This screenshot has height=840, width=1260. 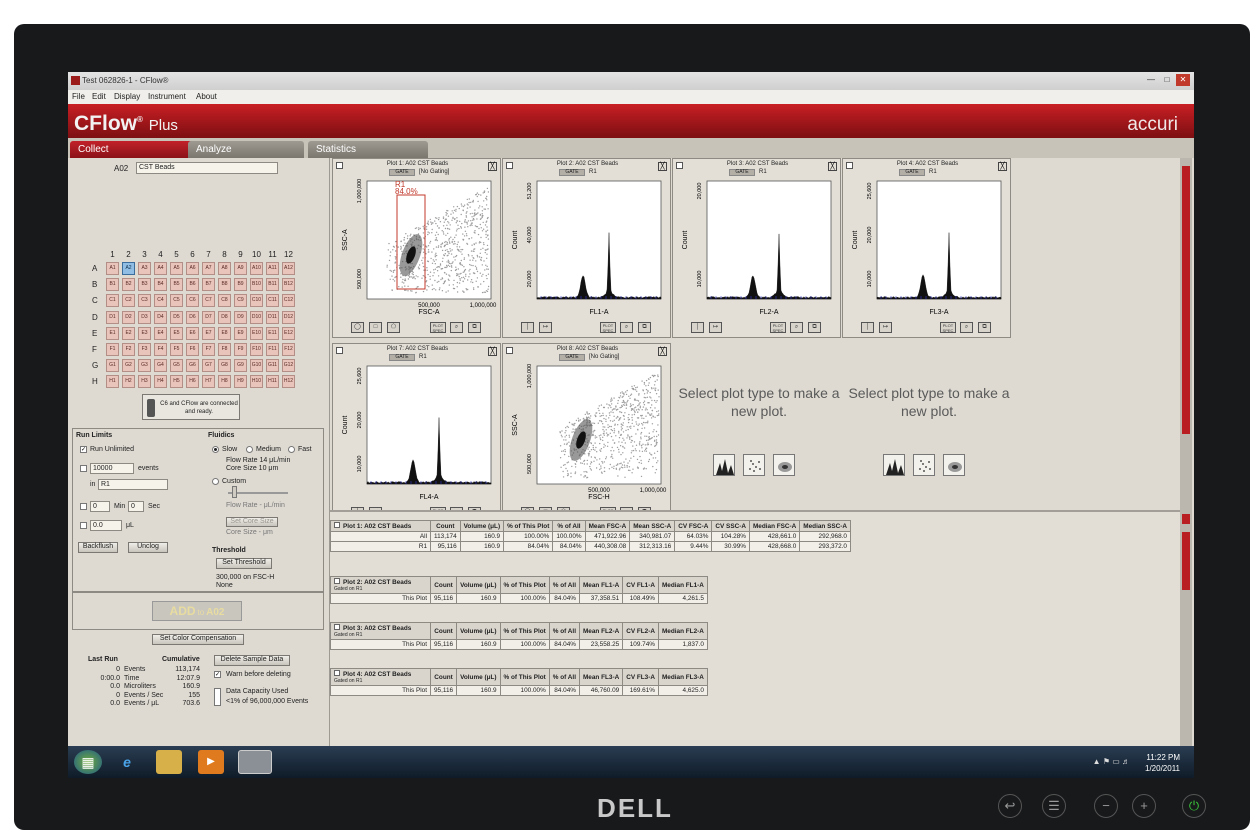 What do you see at coordinates (160, 382) in the screenshot?
I see `well-h4: H4` at bounding box center [160, 382].